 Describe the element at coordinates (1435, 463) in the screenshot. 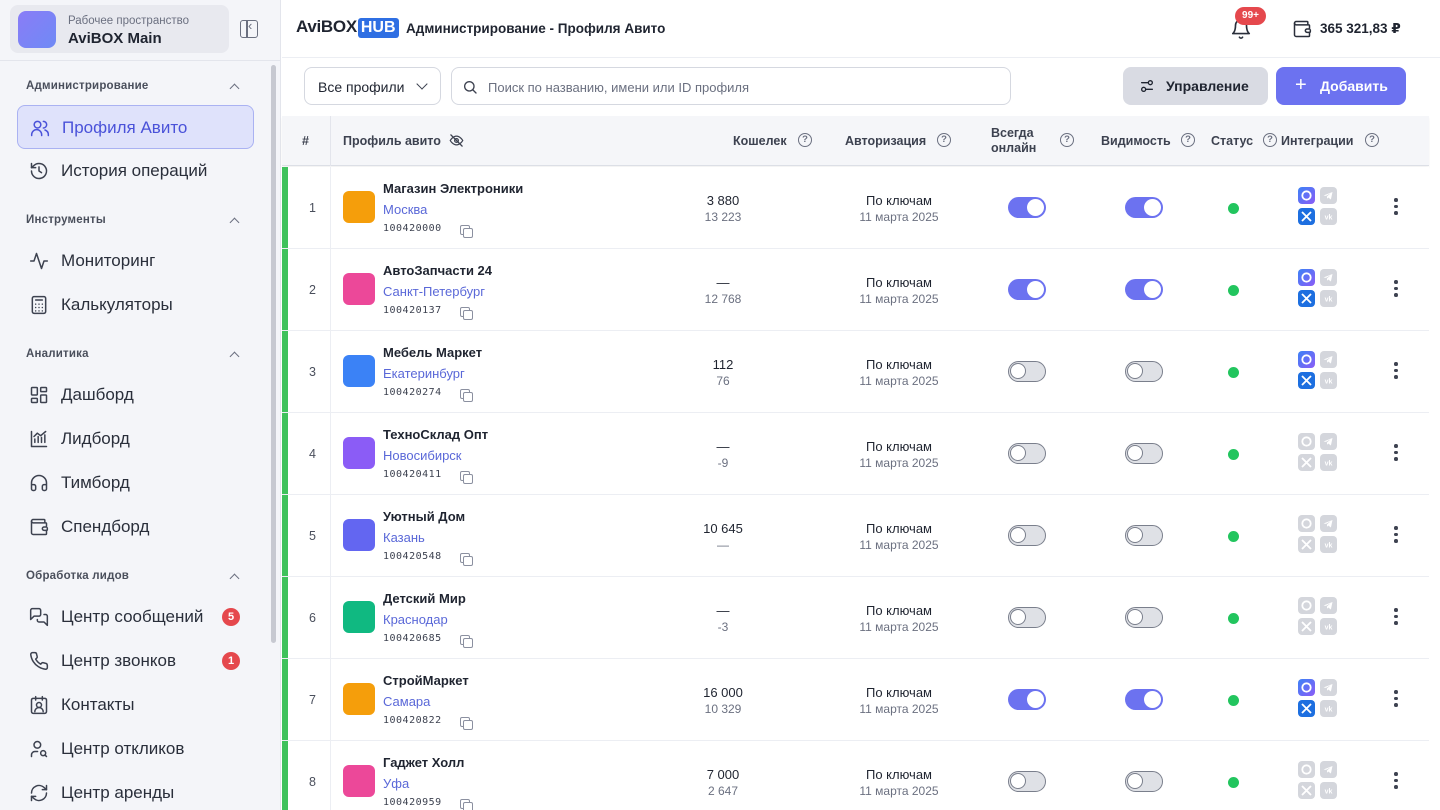

I see `main-scrollbar` at that location.